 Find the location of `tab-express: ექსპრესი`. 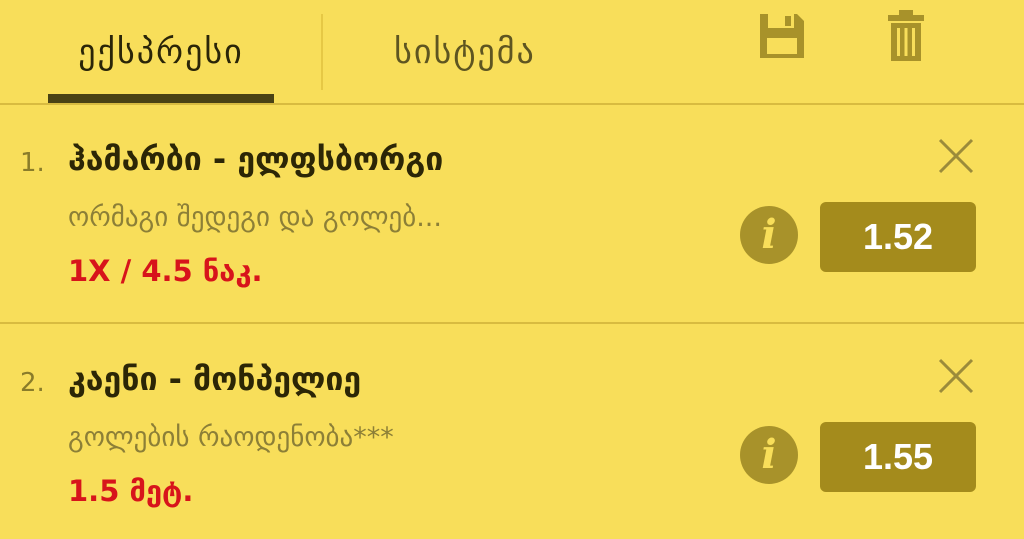

tab-express: ექსპრესი is located at coordinates (161, 52).